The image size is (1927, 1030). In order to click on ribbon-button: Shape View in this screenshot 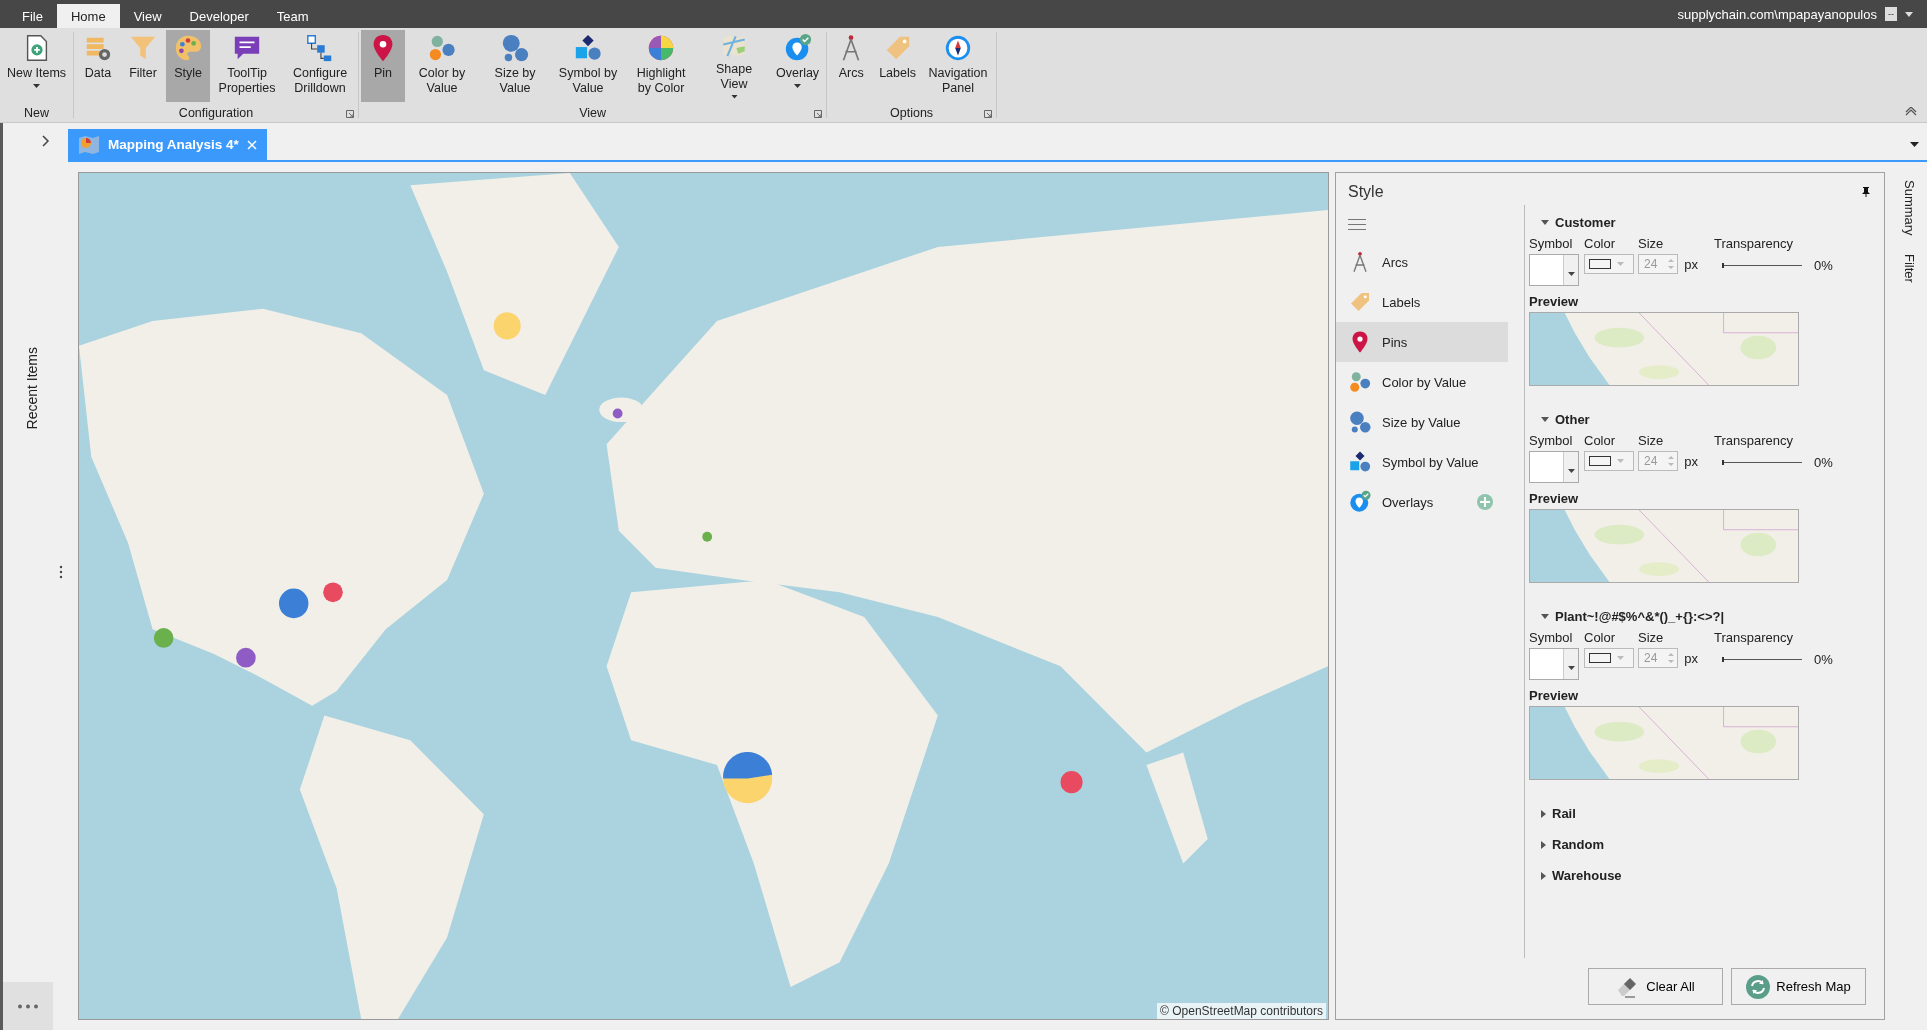, I will do `click(734, 66)`.